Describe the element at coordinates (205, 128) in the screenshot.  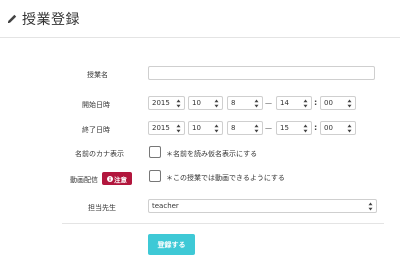
I see `end-month-select: 10` at that location.